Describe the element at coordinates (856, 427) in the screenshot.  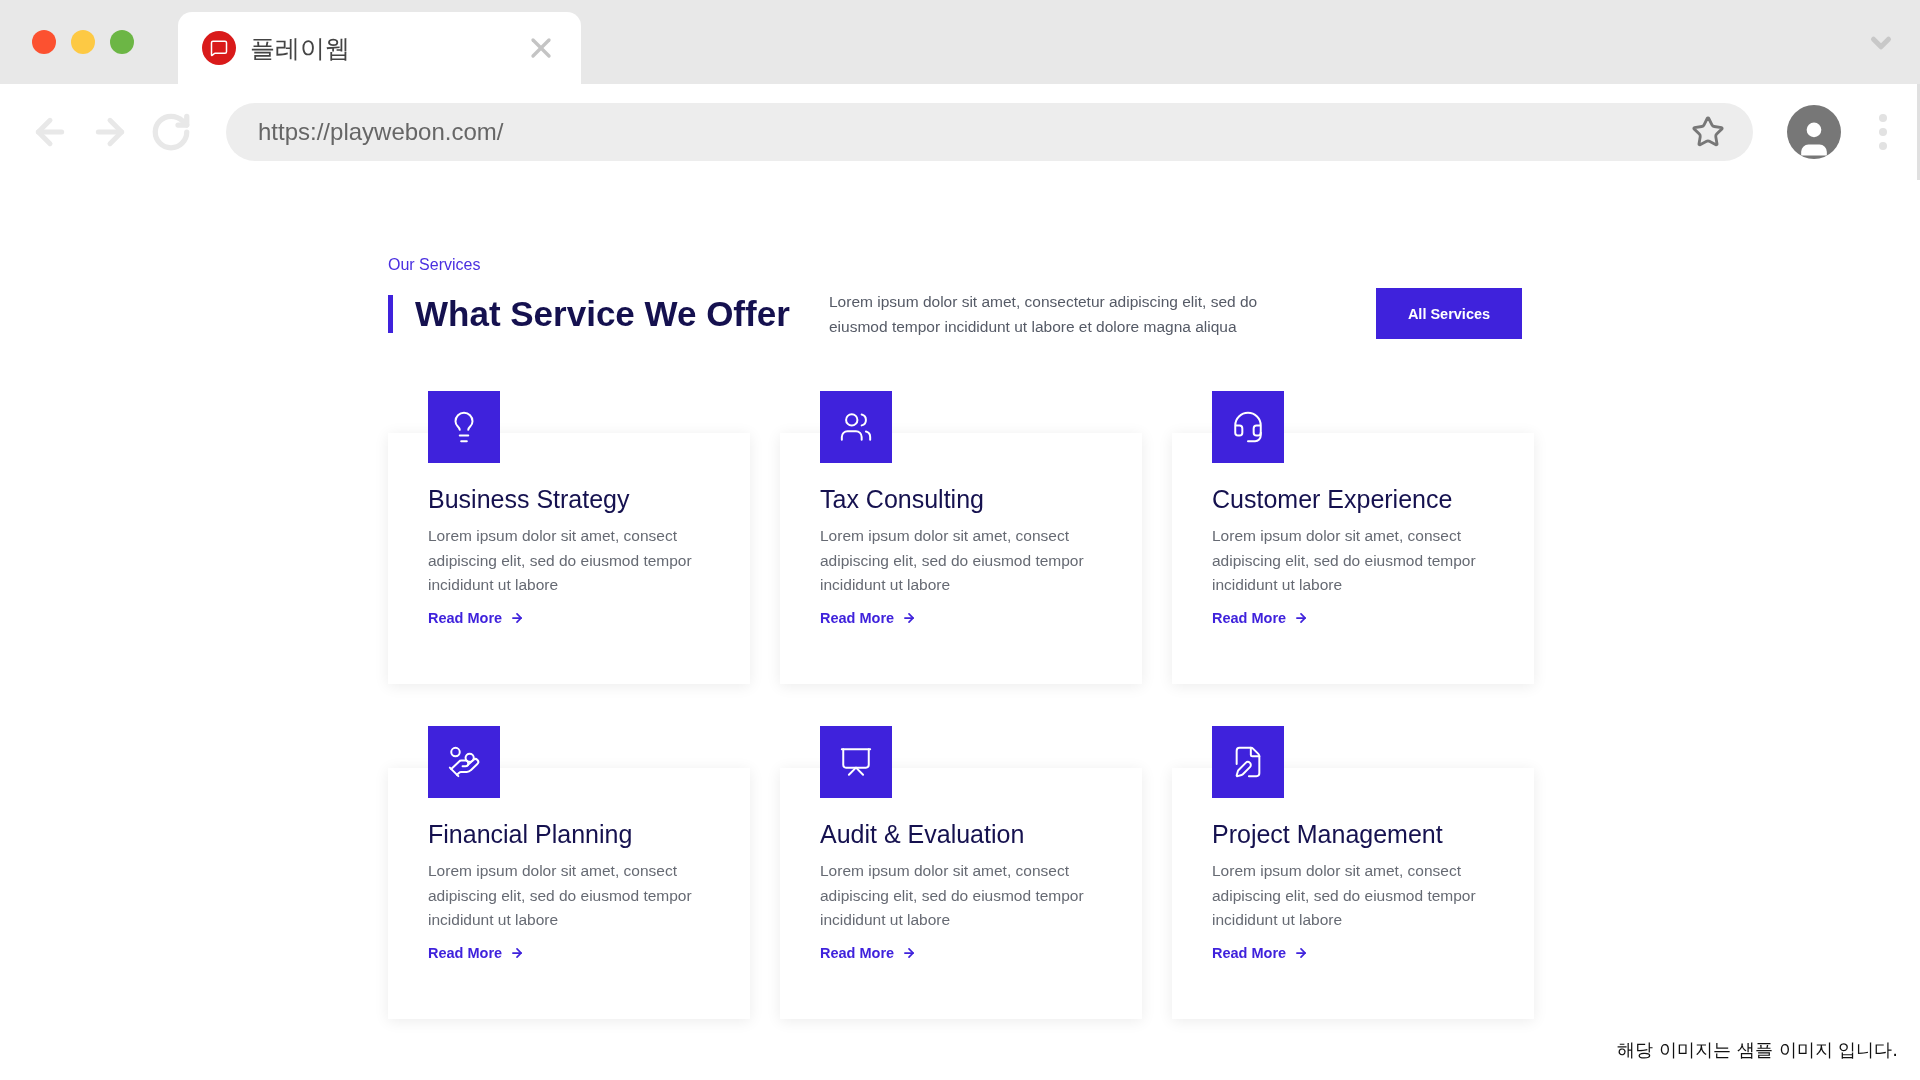
I see `people-icon` at that location.